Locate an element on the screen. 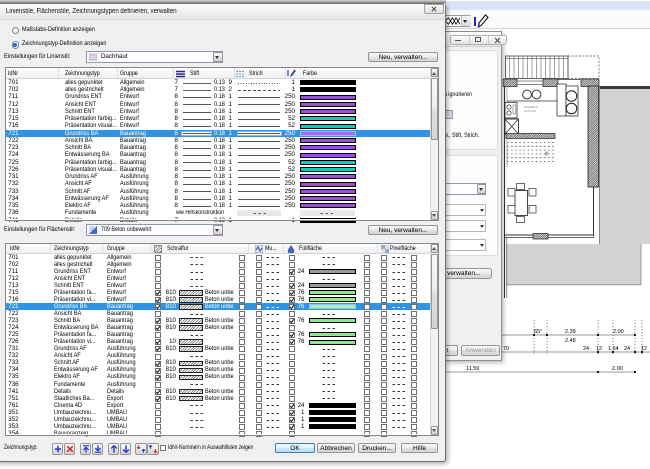 This screenshot has width=650, height=469. svg-text: 65° is located at coordinates (538, 332).